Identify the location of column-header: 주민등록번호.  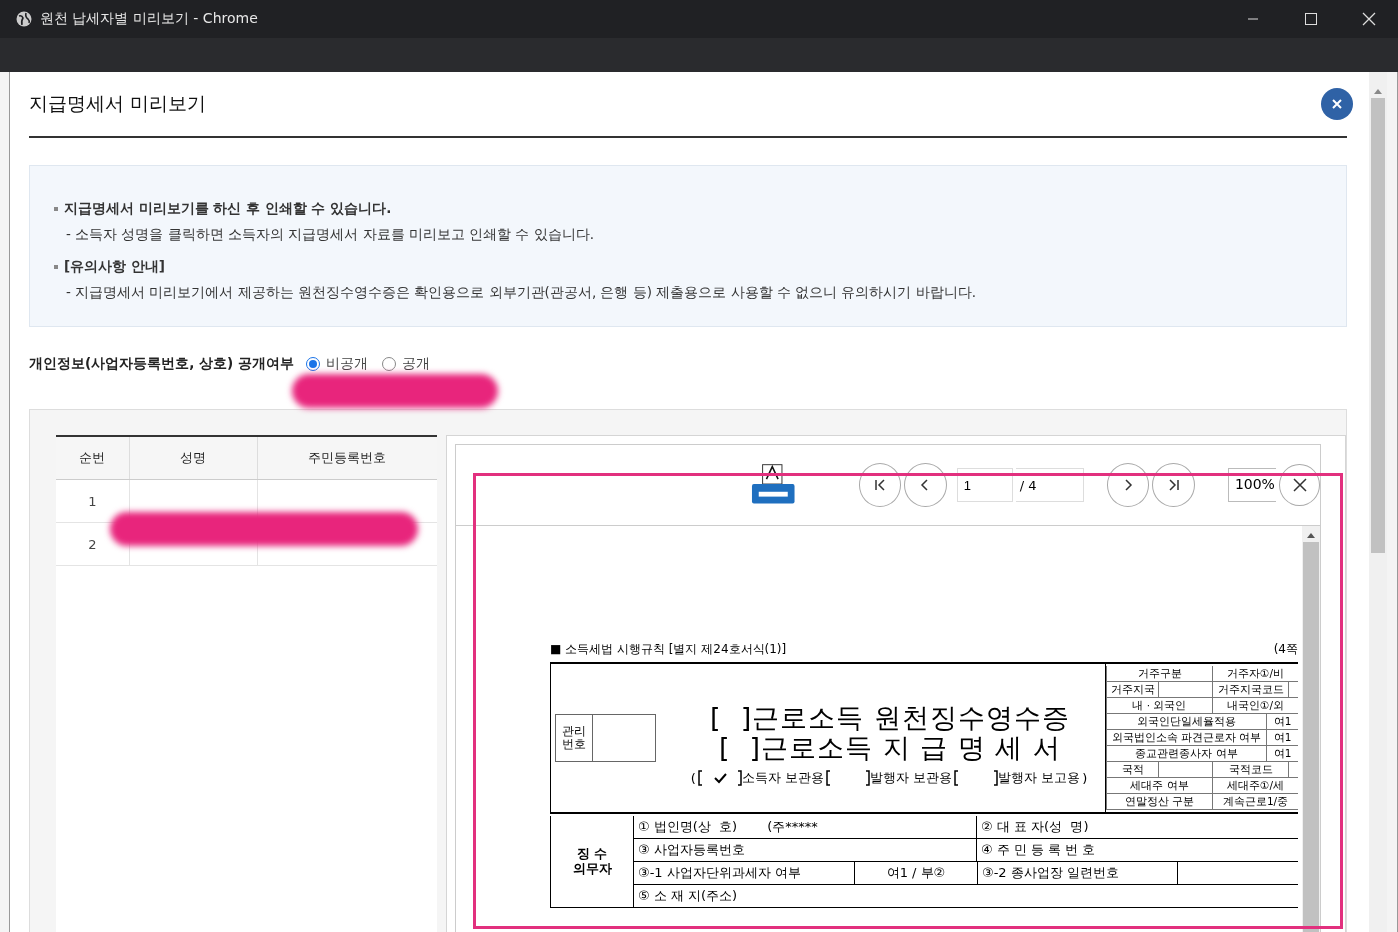
(347, 458).